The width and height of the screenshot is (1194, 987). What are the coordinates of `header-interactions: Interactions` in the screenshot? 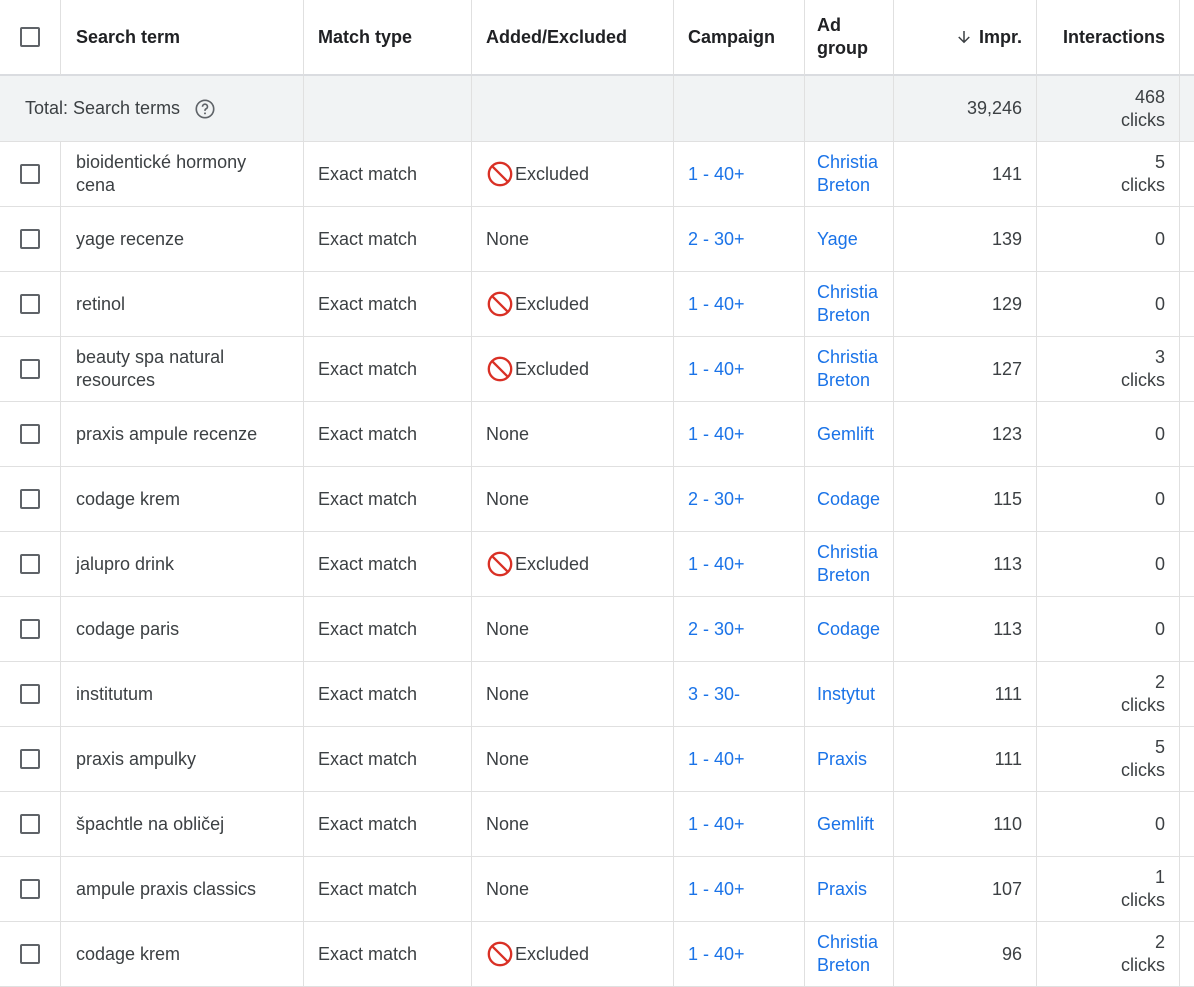 It's located at (1108, 38).